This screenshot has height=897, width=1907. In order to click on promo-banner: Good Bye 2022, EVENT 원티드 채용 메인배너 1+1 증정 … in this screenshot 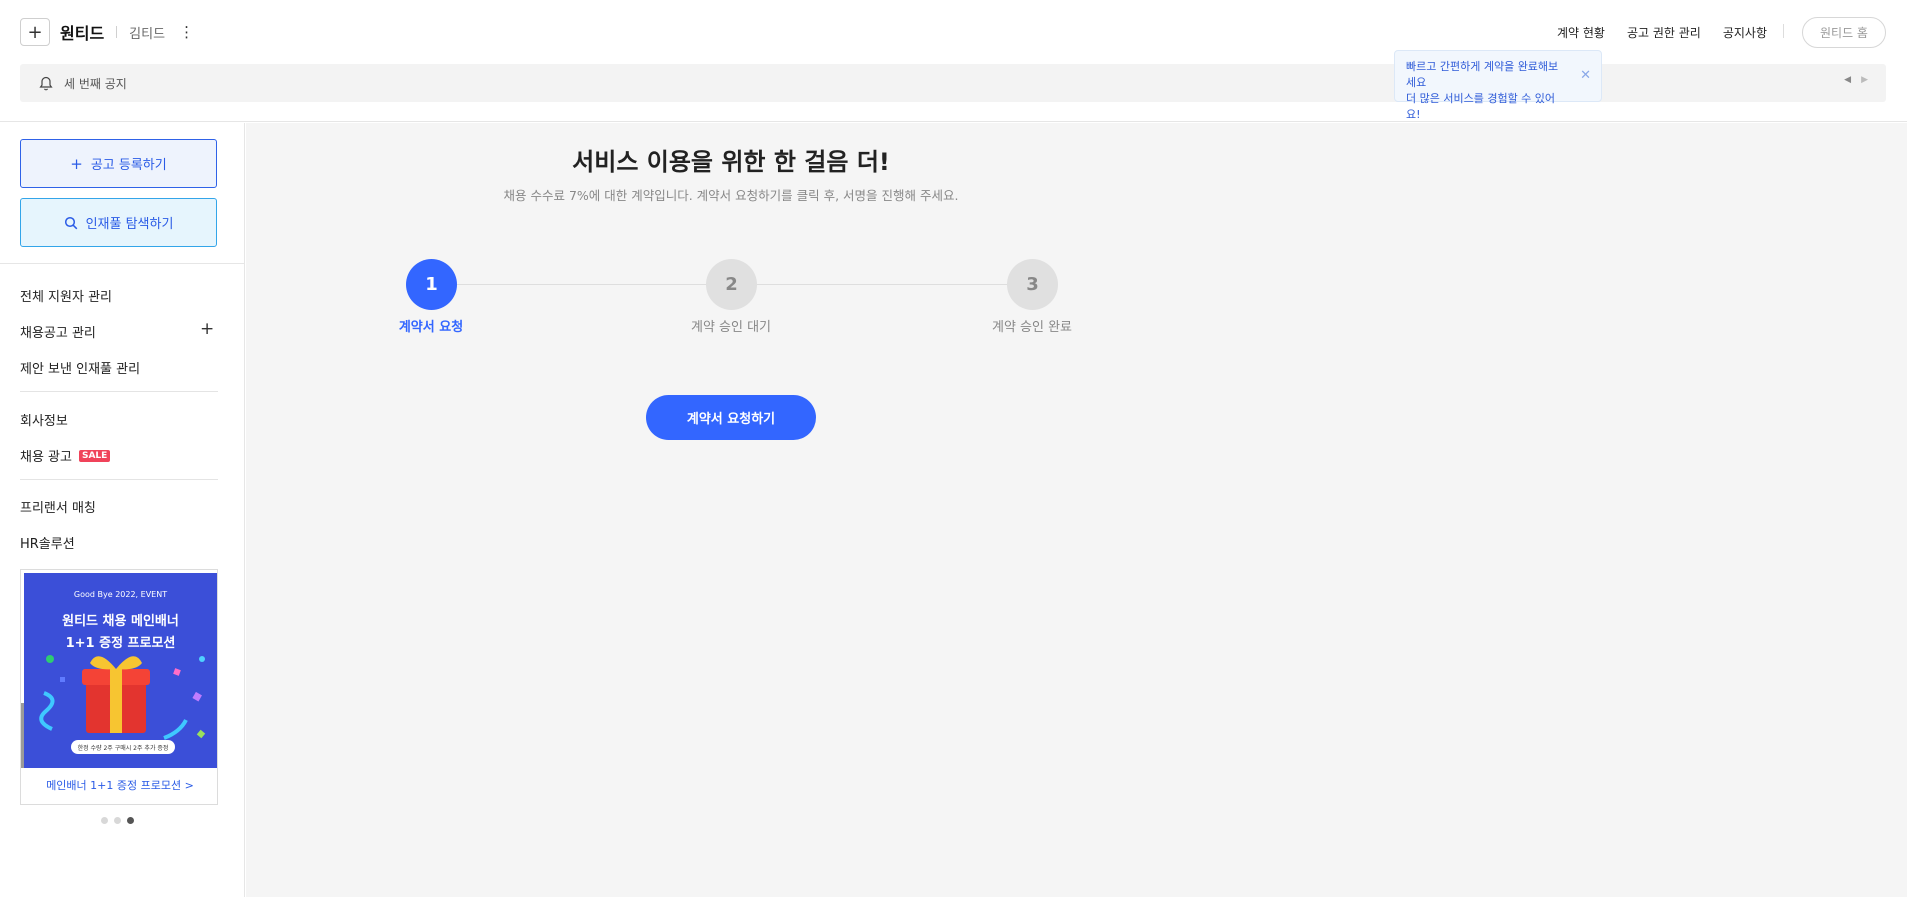, I will do `click(119, 687)`.